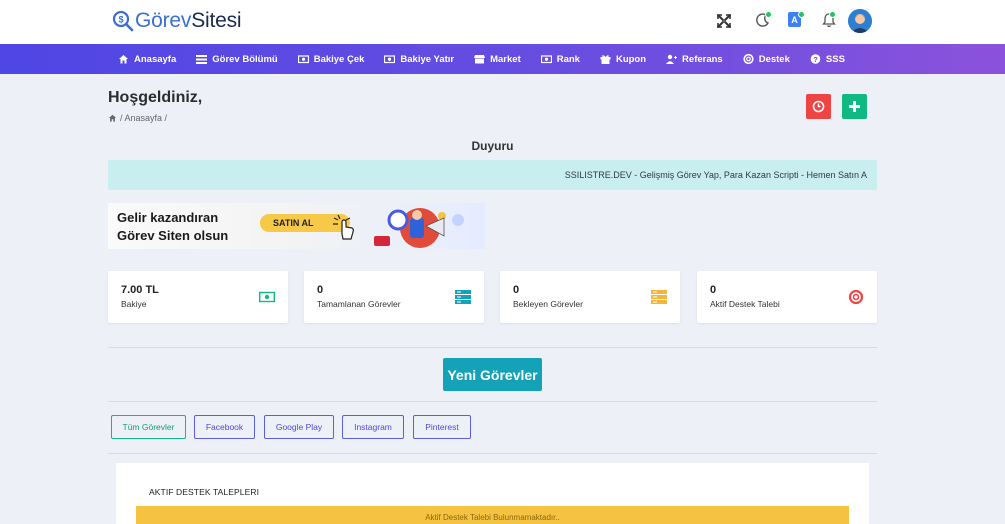 The image size is (1005, 524). I want to click on clock-icon, so click(818, 106).